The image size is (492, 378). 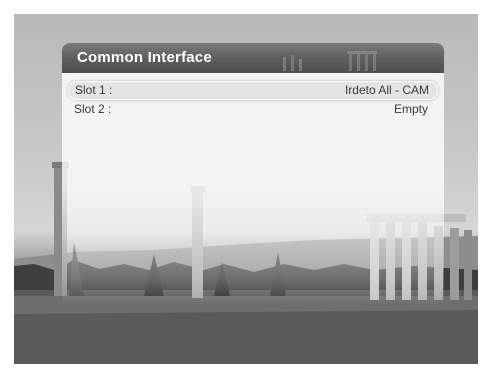 I want to click on slot-row-2: Slot 2 : Empty, so click(x=252, y=109).